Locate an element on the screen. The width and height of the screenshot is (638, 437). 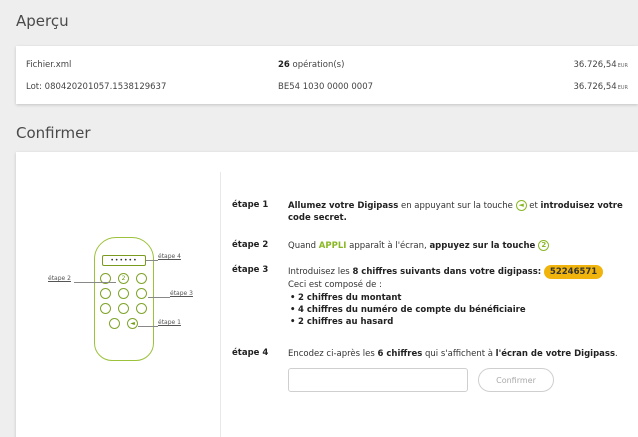
file-amount: 36.726,54EUR is located at coordinates (600, 65).